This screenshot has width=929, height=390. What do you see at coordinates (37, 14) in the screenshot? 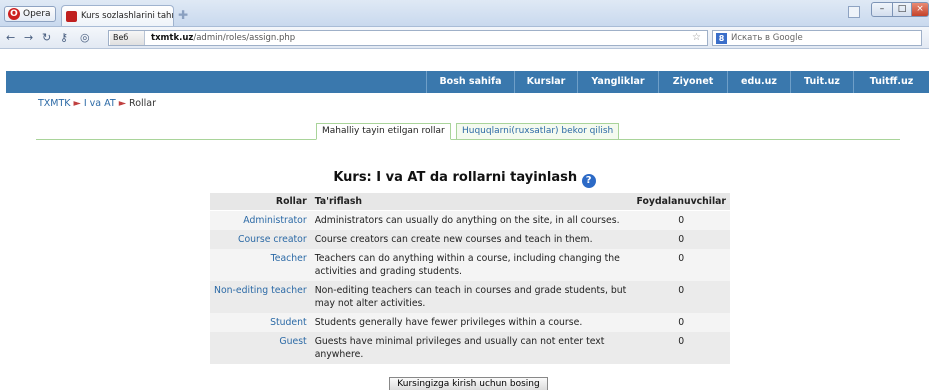
I see `opera-menu-label: Opera` at bounding box center [37, 14].